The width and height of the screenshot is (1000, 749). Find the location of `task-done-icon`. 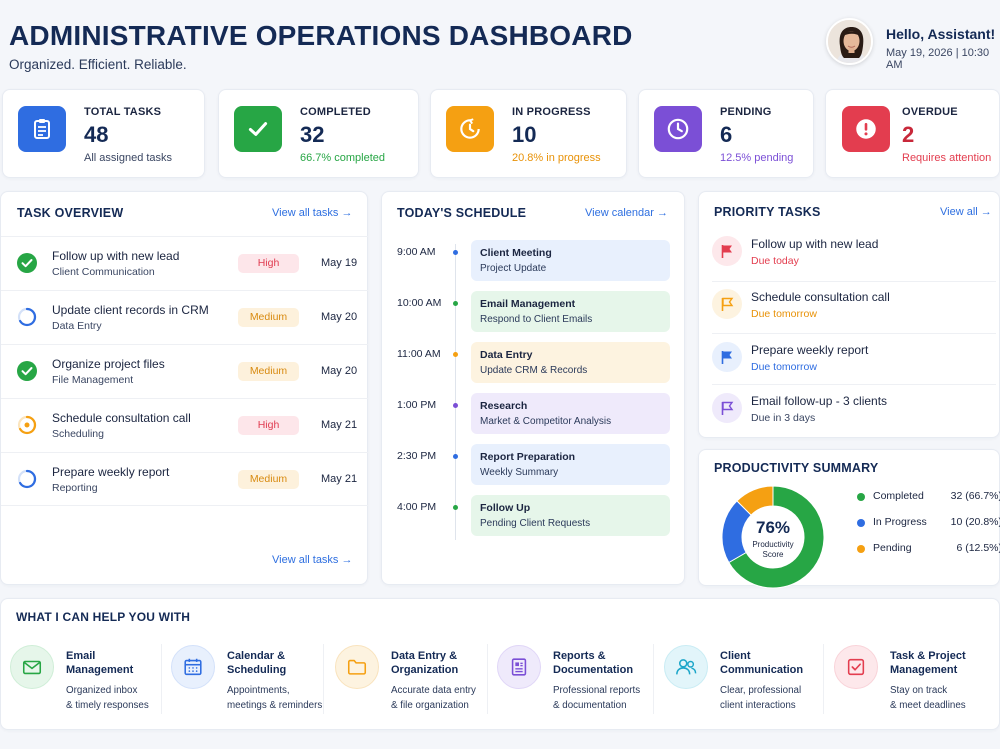

task-done-icon is located at coordinates (27, 371).